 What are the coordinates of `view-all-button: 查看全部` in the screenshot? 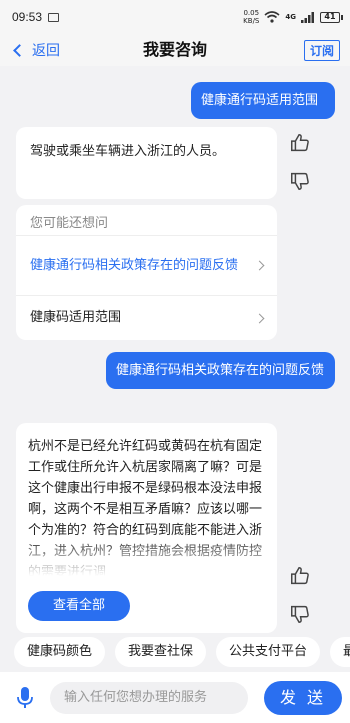 It's located at (79, 606).